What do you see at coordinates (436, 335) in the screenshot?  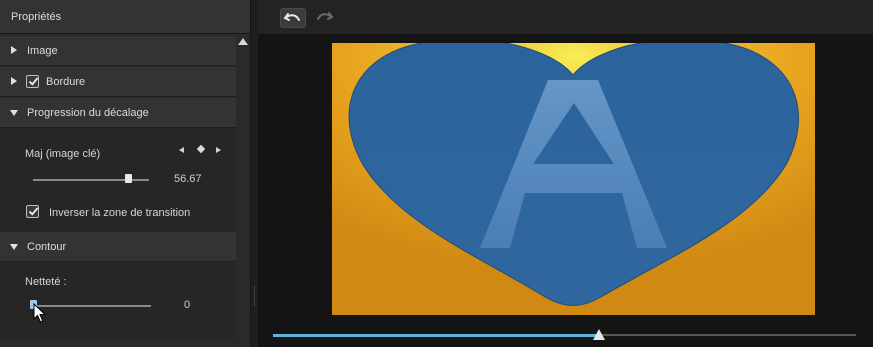 I see `timeline-progress` at bounding box center [436, 335].